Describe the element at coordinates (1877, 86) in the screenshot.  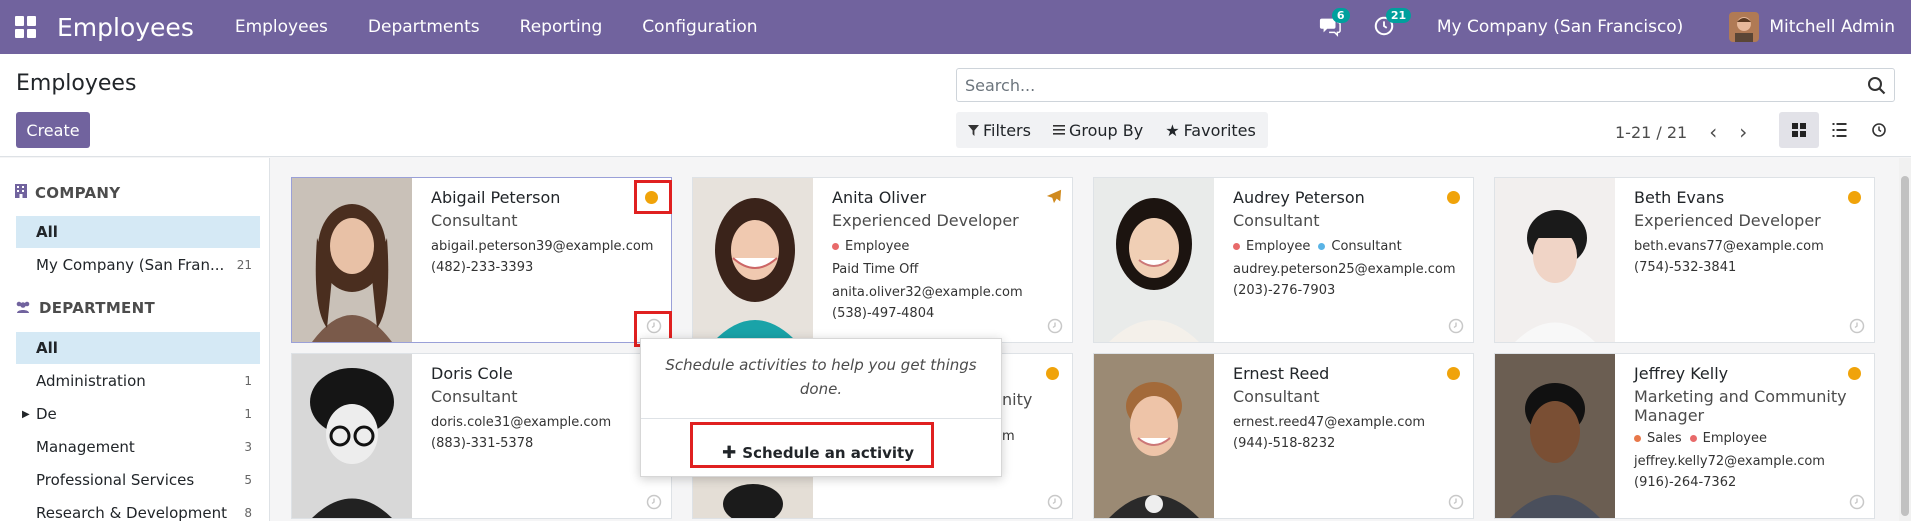
I see `search-icon` at that location.